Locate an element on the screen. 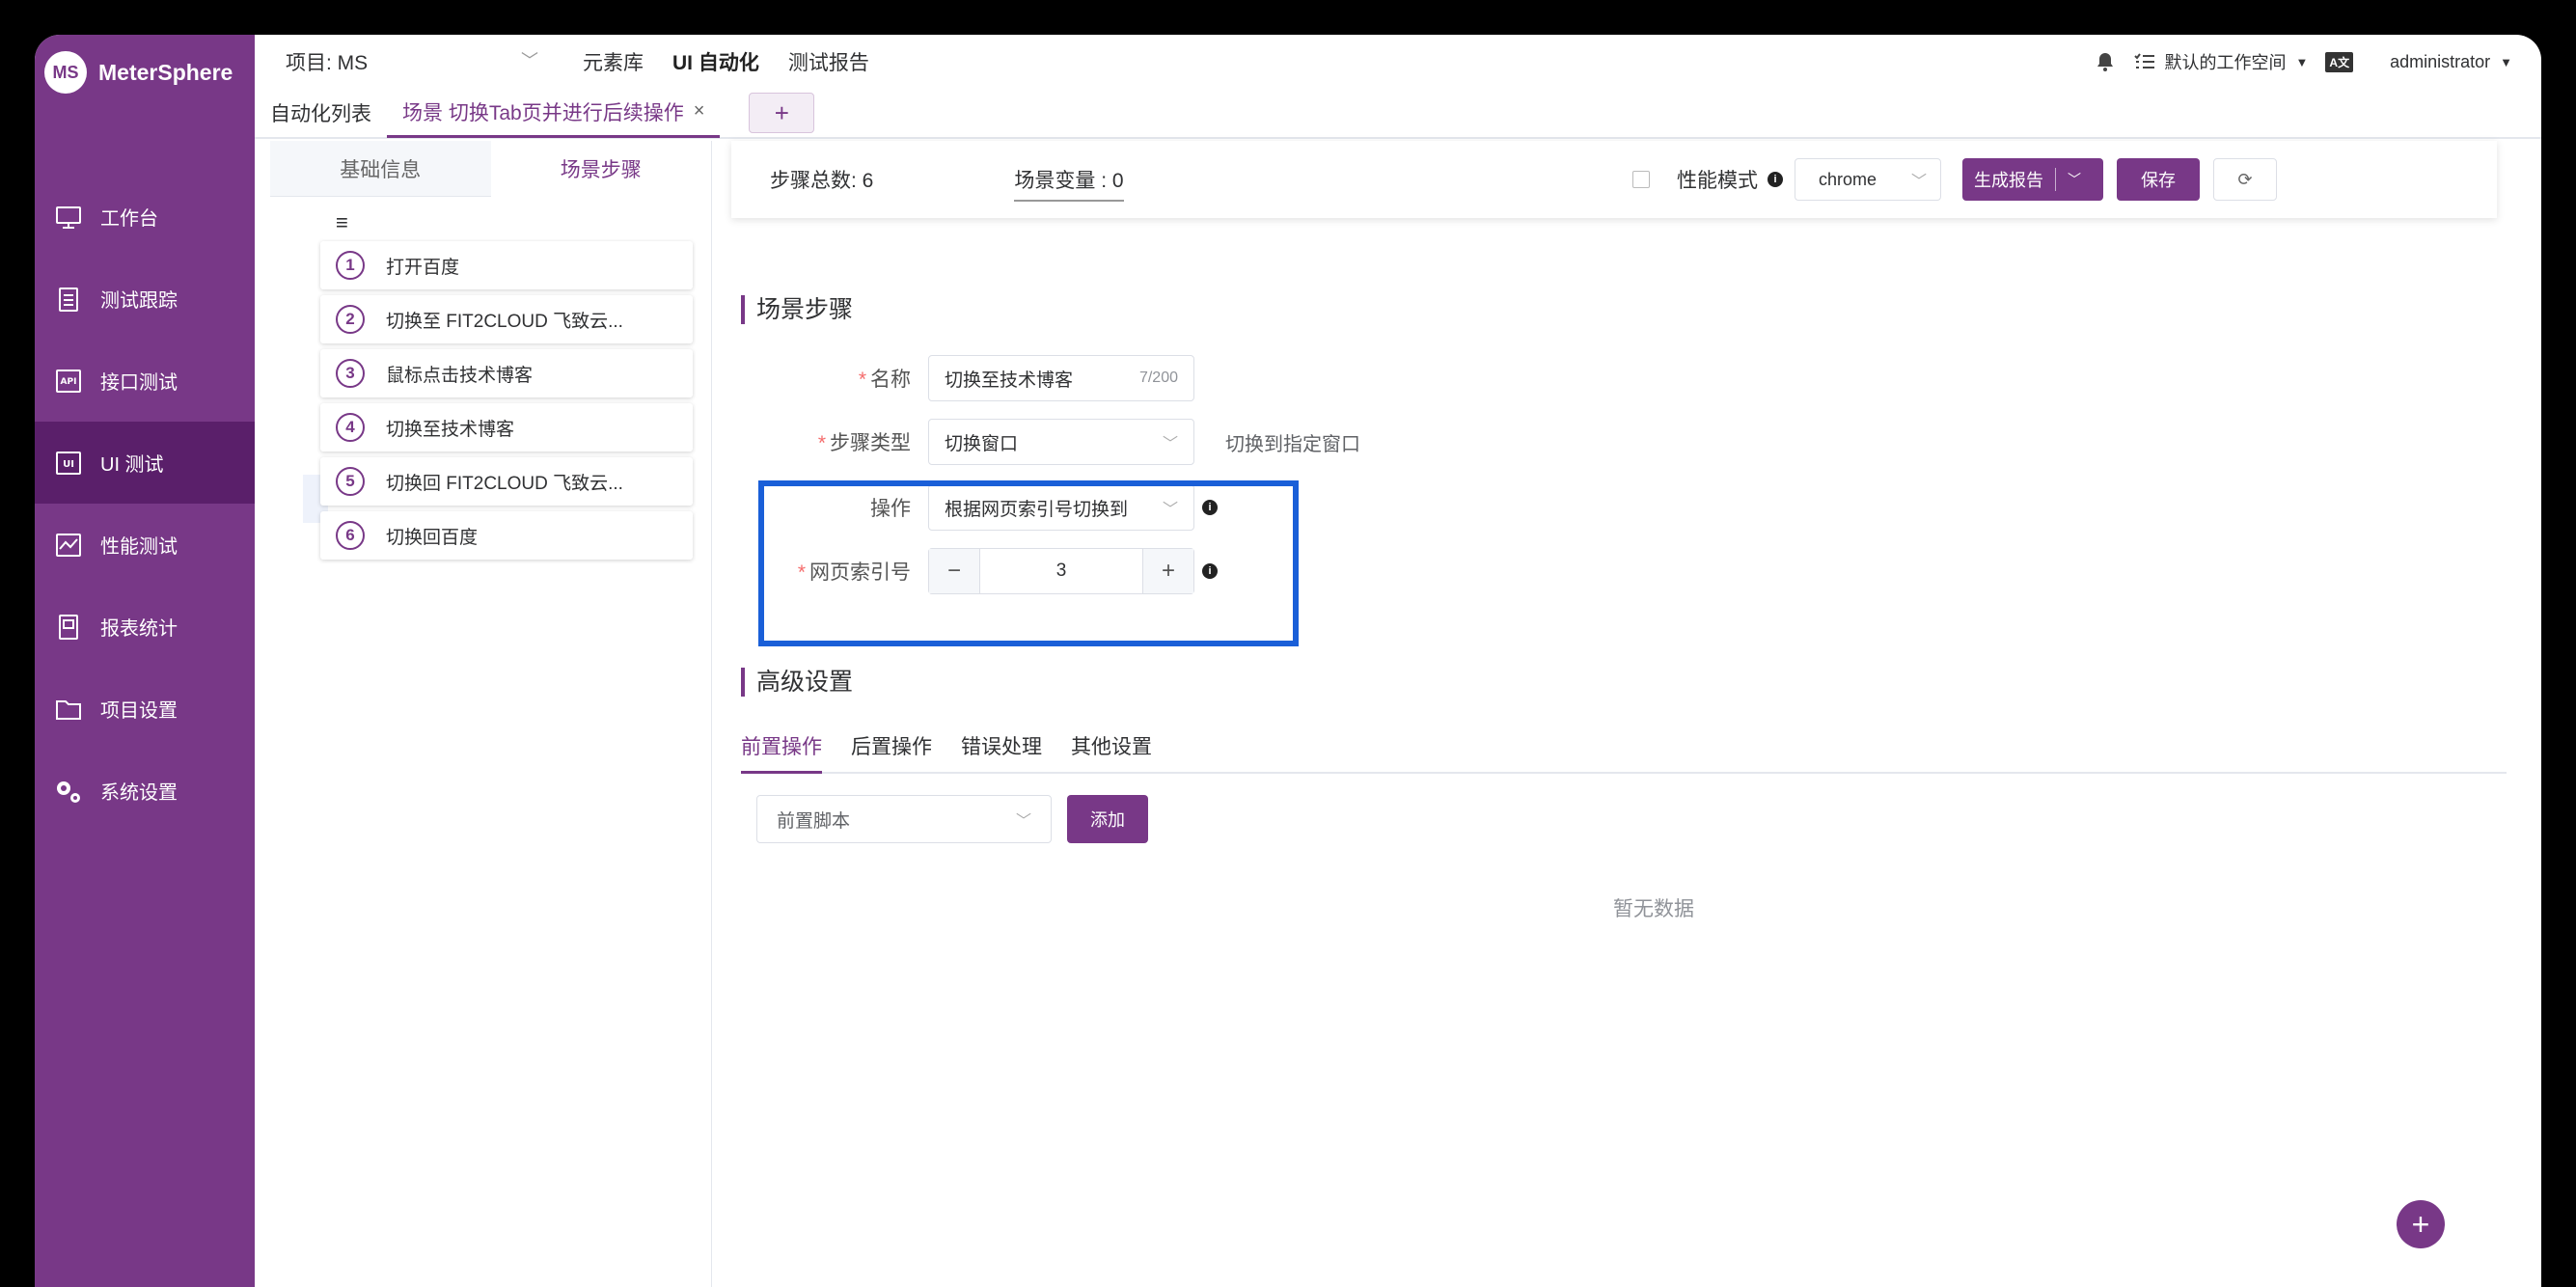  user-menu: administrator ▼ is located at coordinates (2451, 62).